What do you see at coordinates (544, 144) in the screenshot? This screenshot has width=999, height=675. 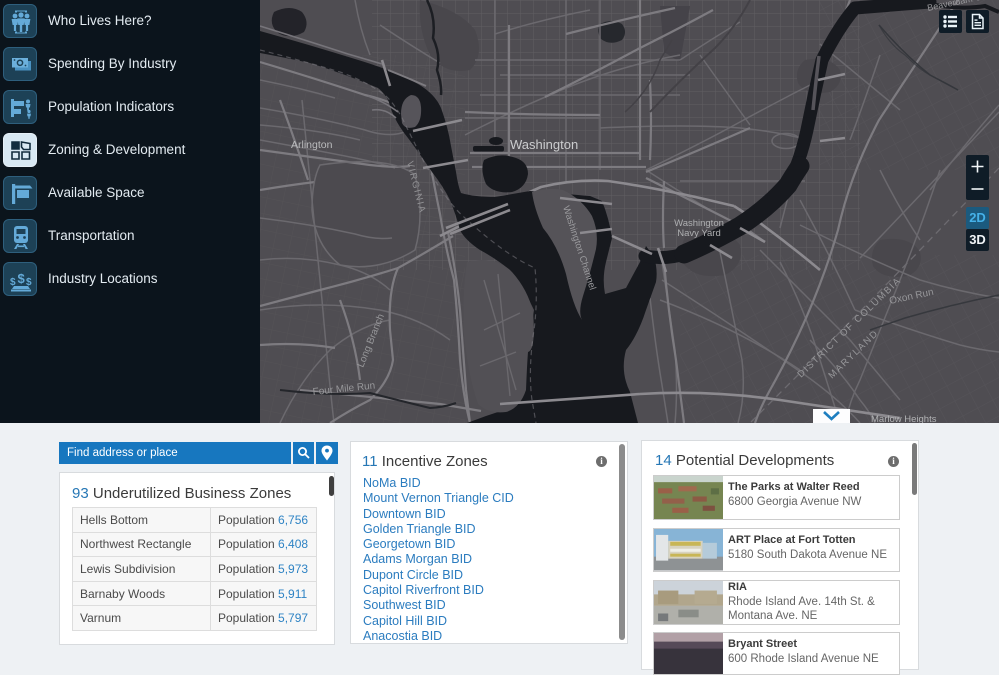 I see `svg-text: Washington` at bounding box center [544, 144].